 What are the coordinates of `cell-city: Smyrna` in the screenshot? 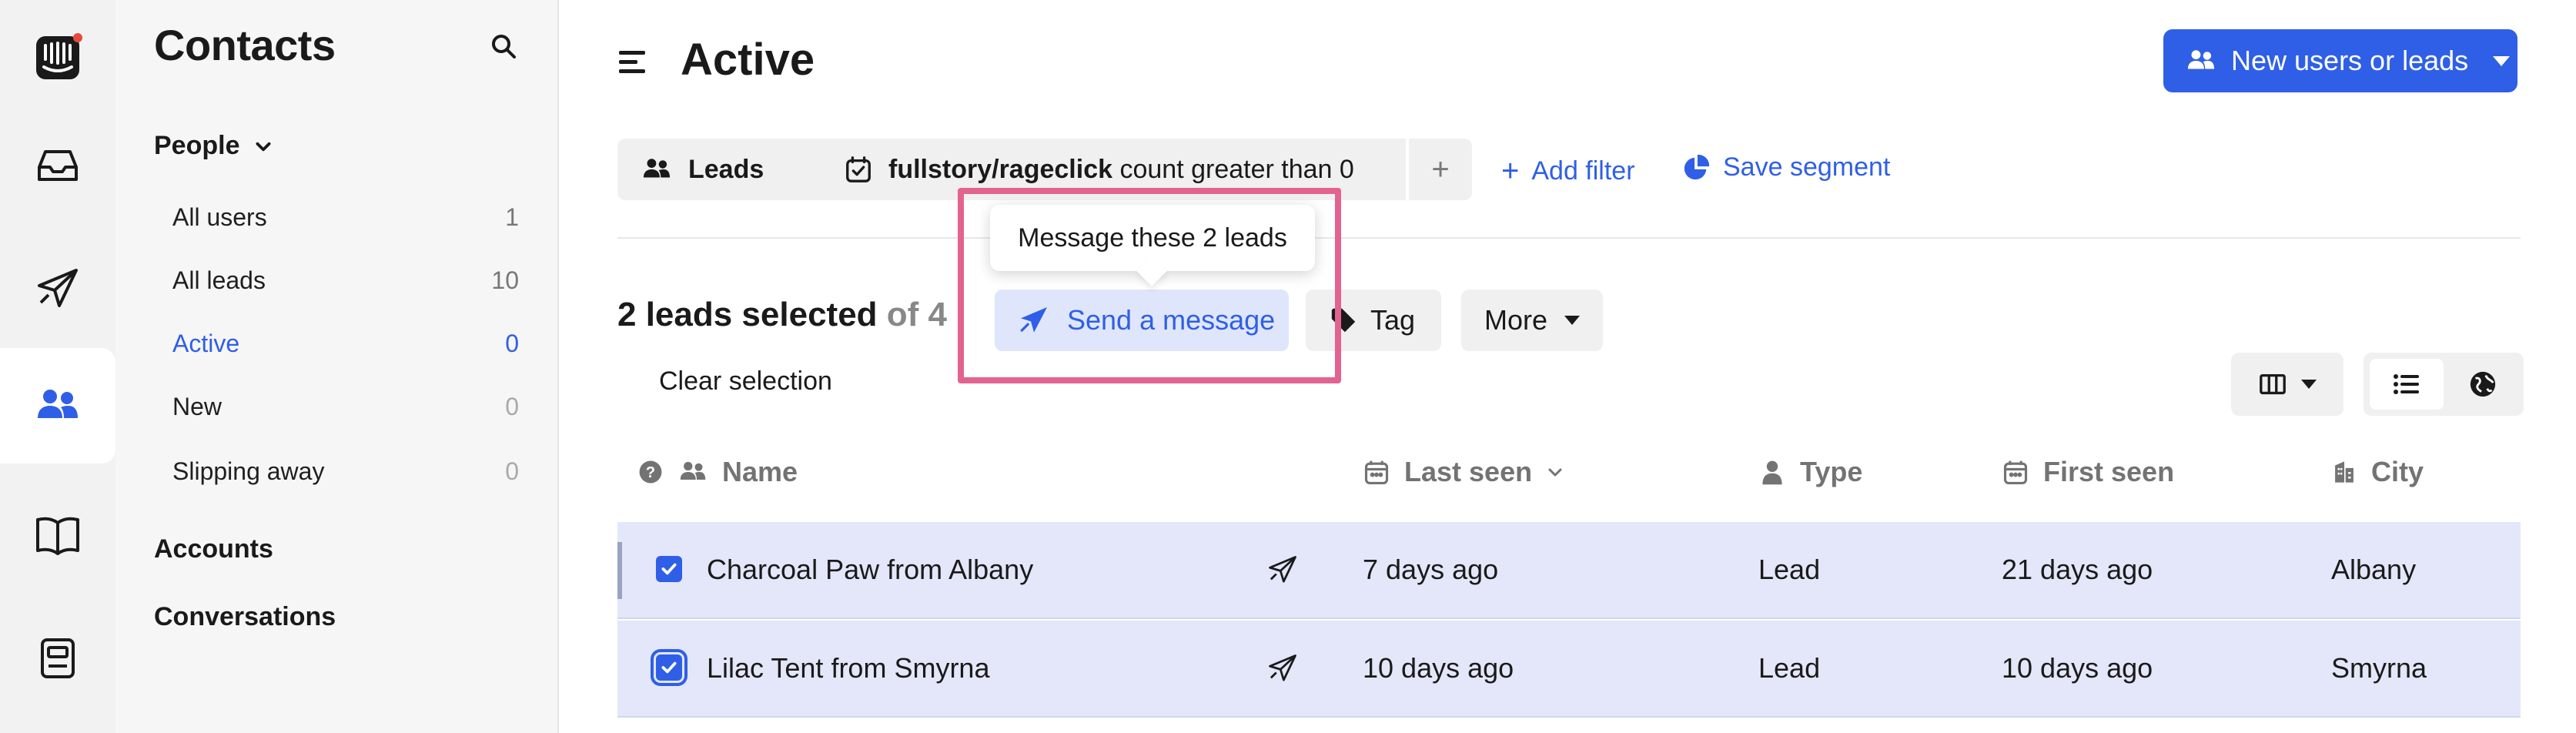 It's located at (2379, 668).